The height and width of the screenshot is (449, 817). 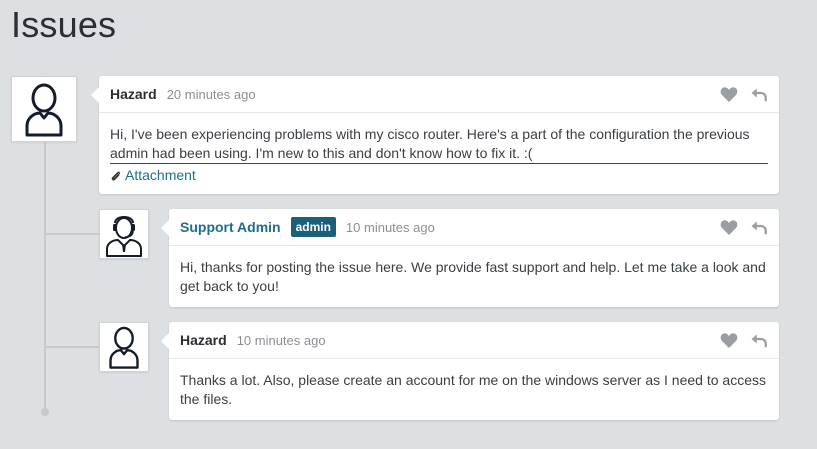 What do you see at coordinates (474, 340) in the screenshot?
I see `comment-header: Hazard 10 minutes ago` at bounding box center [474, 340].